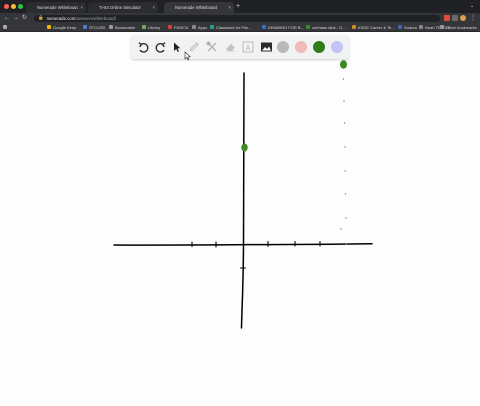 This screenshot has width=480, height=406. Describe the element at coordinates (177, 47) in the screenshot. I see `select-arrow-icon` at that location.